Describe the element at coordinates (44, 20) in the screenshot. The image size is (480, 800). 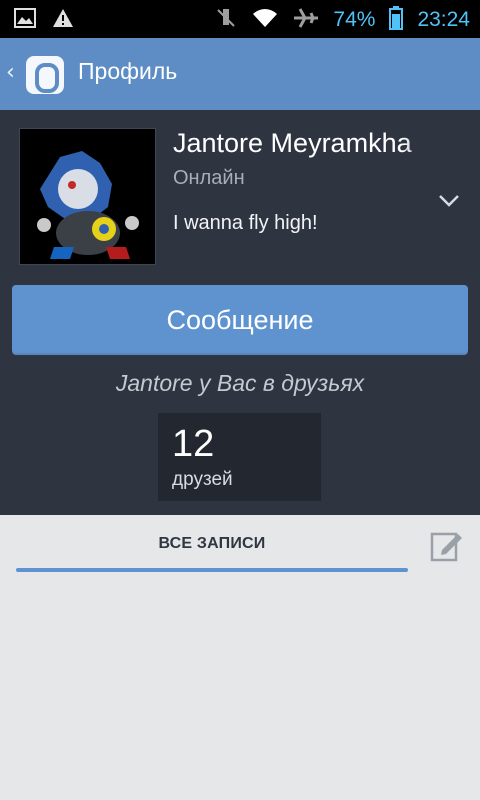
I see `status-bar-left` at that location.